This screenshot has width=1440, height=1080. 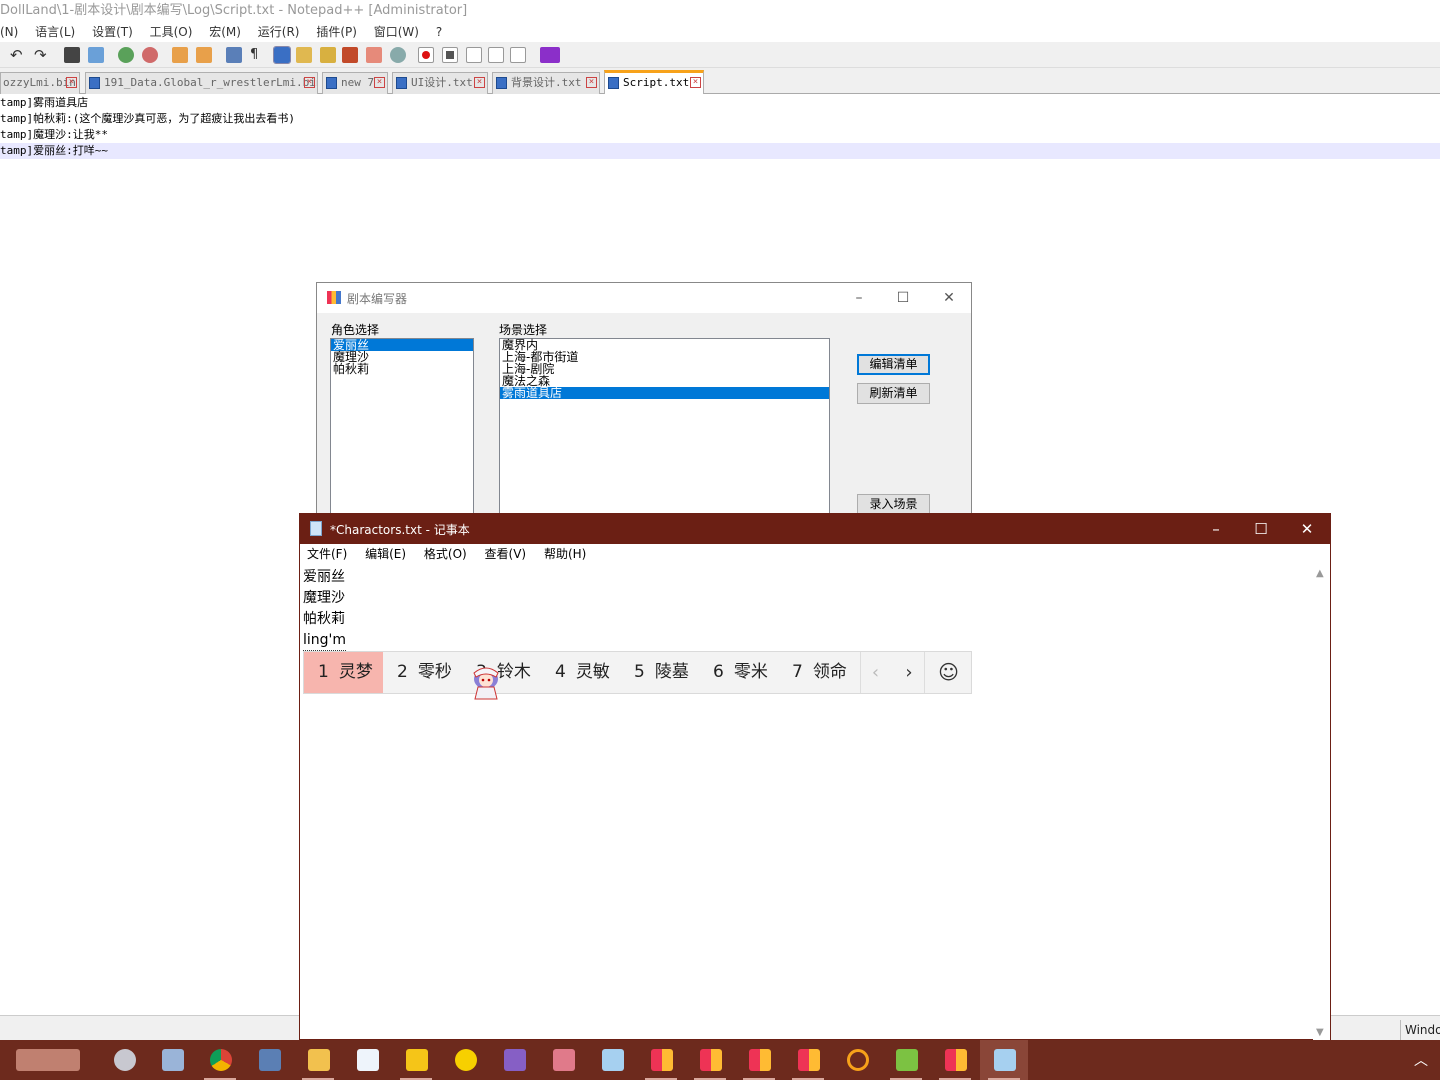 I want to click on chevron-right-icon: ›, so click(x=909, y=672).